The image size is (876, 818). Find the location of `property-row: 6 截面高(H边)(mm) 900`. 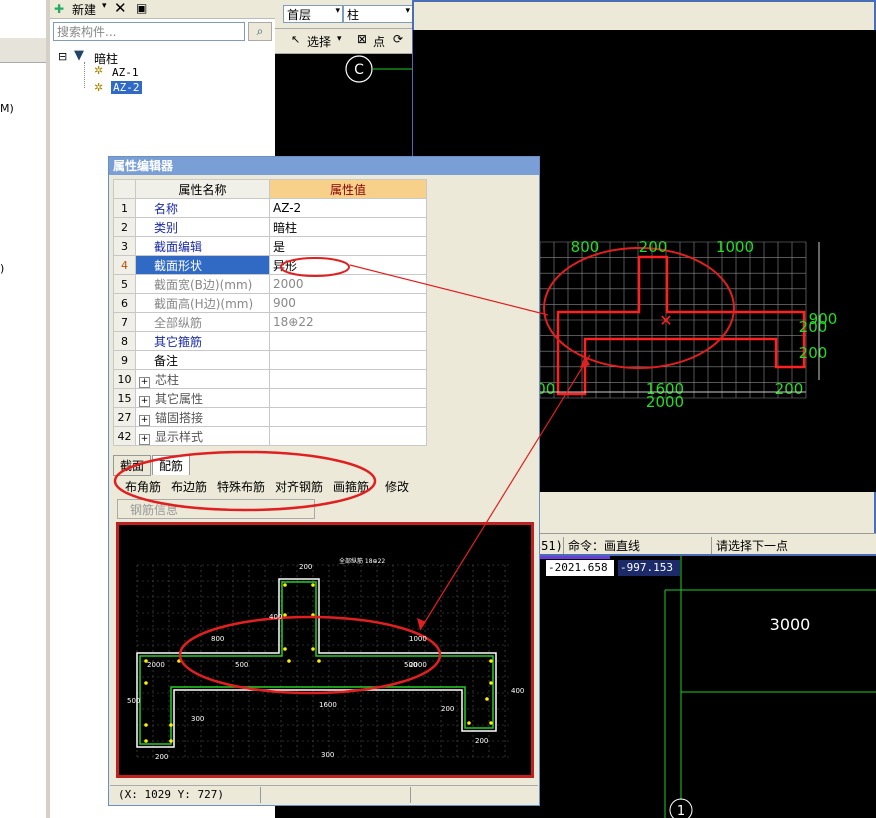

property-row: 6 截面高(H边)(mm) 900 is located at coordinates (270, 303).